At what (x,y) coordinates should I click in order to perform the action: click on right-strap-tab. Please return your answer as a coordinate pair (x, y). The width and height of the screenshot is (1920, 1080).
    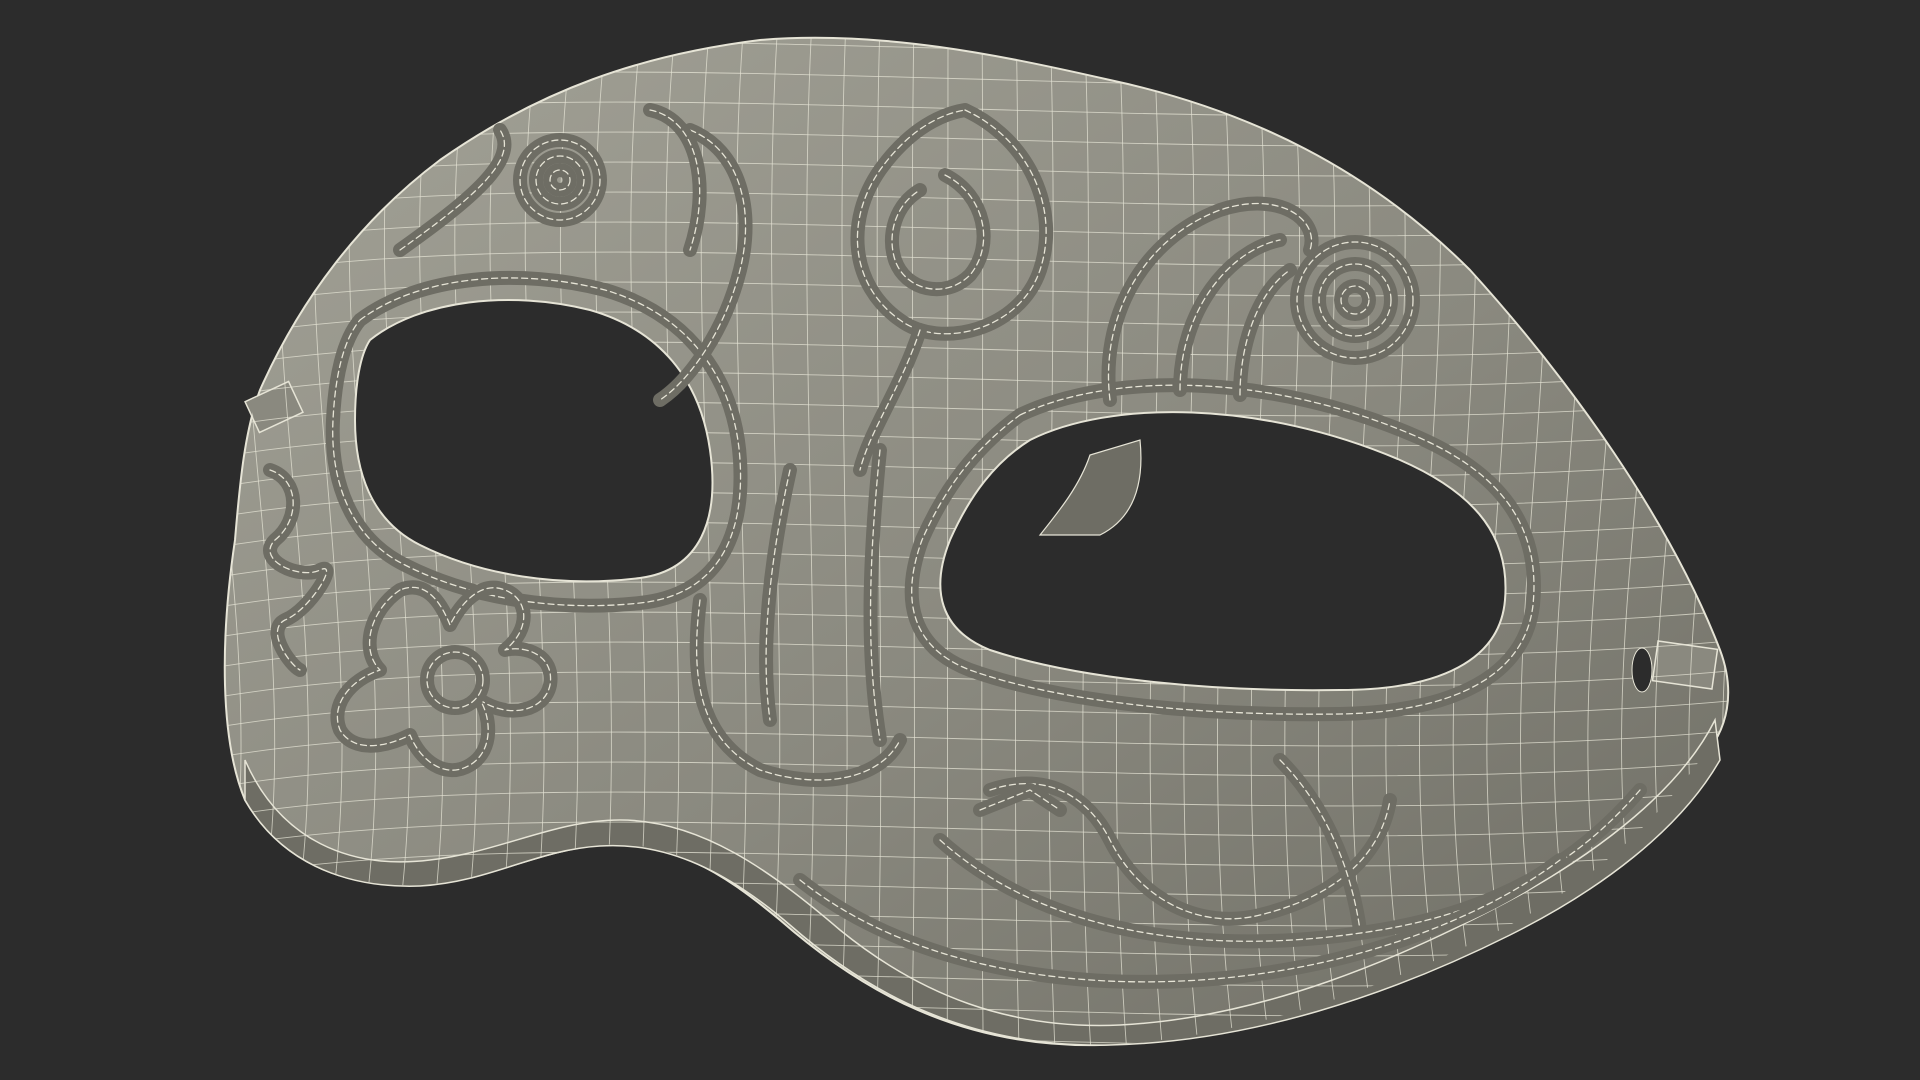
    Looking at the image, I should click on (1685, 665).